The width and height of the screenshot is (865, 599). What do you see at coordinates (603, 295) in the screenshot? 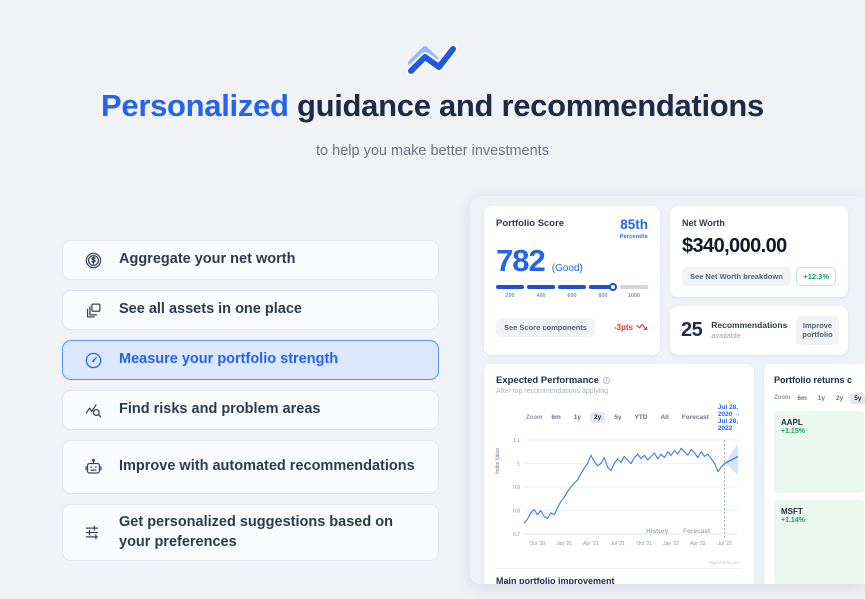
I see `score-tick: 800` at bounding box center [603, 295].